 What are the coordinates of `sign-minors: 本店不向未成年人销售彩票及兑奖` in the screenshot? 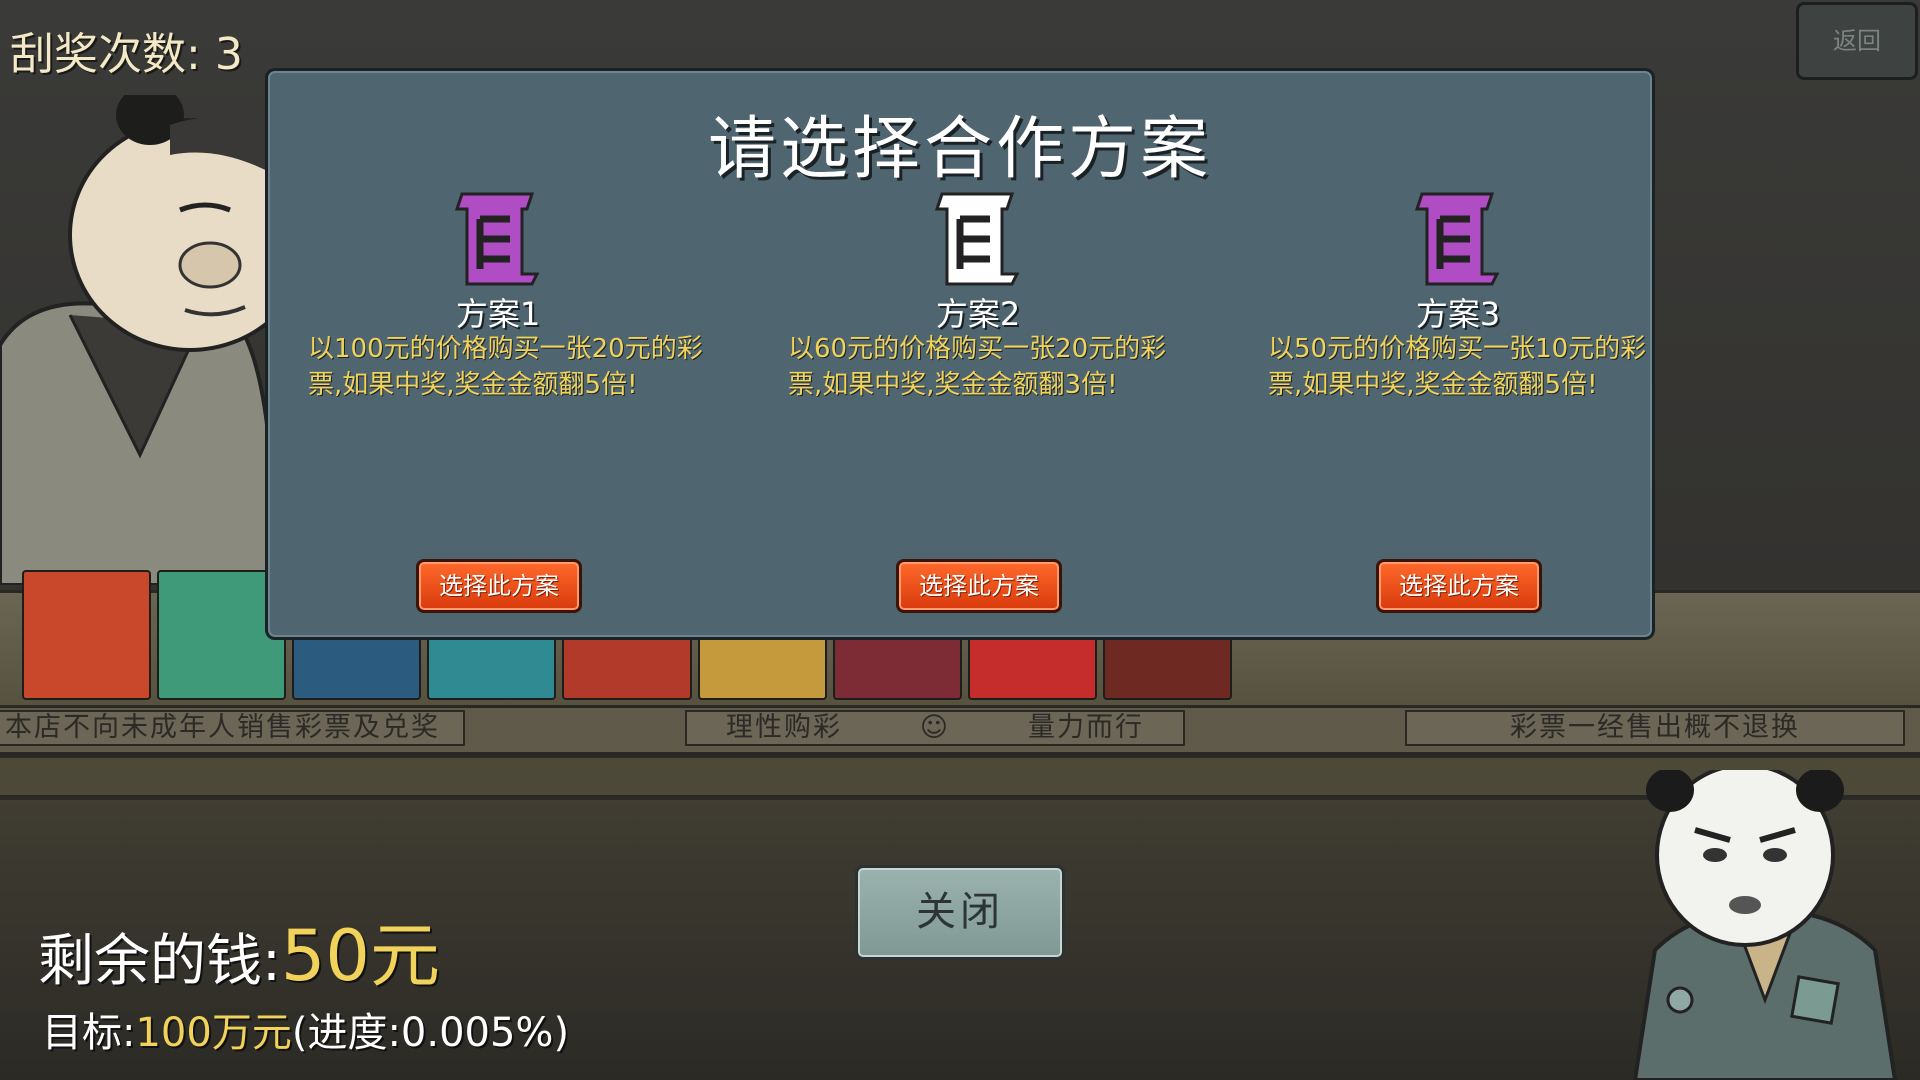 It's located at (232, 728).